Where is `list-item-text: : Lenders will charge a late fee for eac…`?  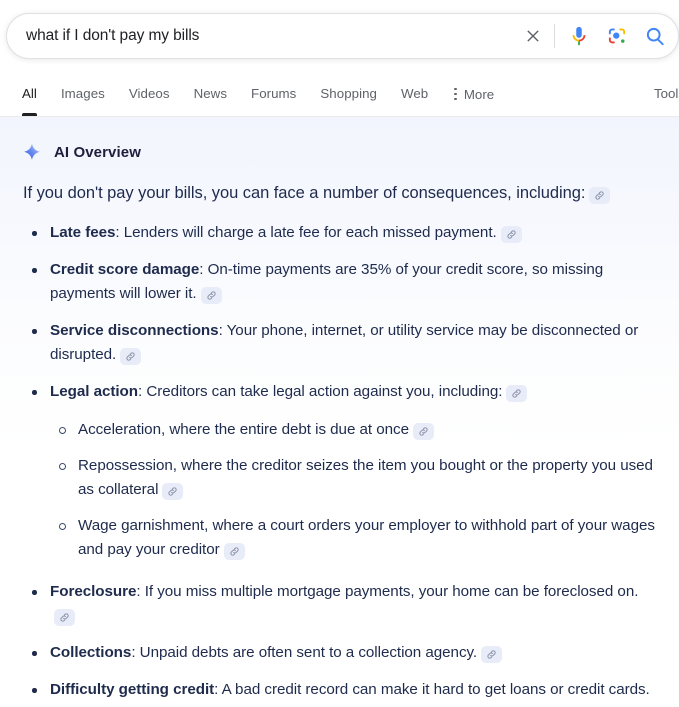
list-item-text: : Lenders will charge a late fee for eac… is located at coordinates (306, 232).